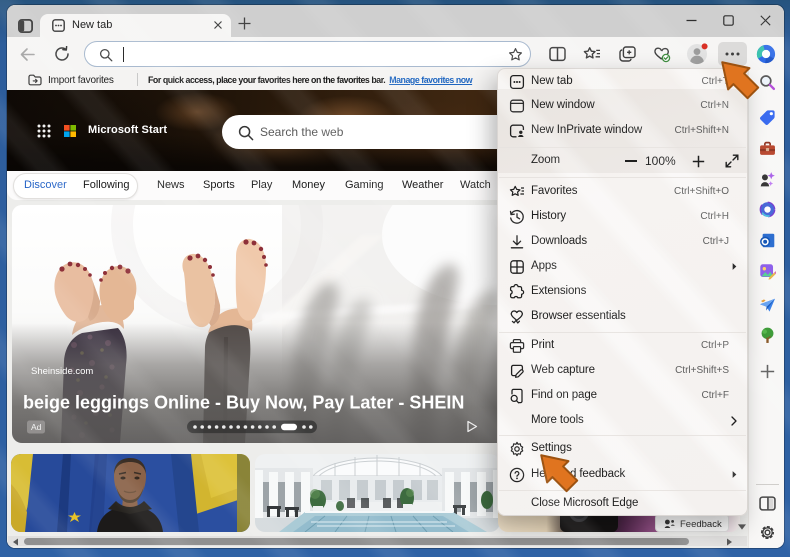 The width and height of the screenshot is (790, 557). What do you see at coordinates (36, 427) in the screenshot?
I see `svg-text: Ad` at bounding box center [36, 427].